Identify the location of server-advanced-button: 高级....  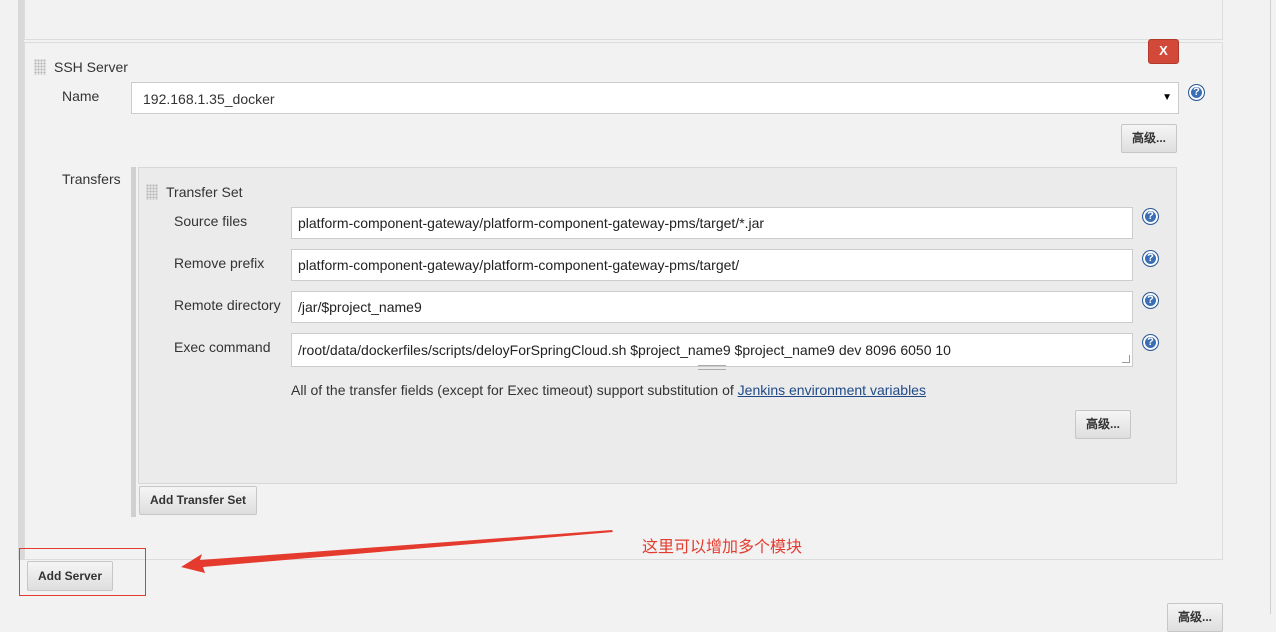
(1149, 138).